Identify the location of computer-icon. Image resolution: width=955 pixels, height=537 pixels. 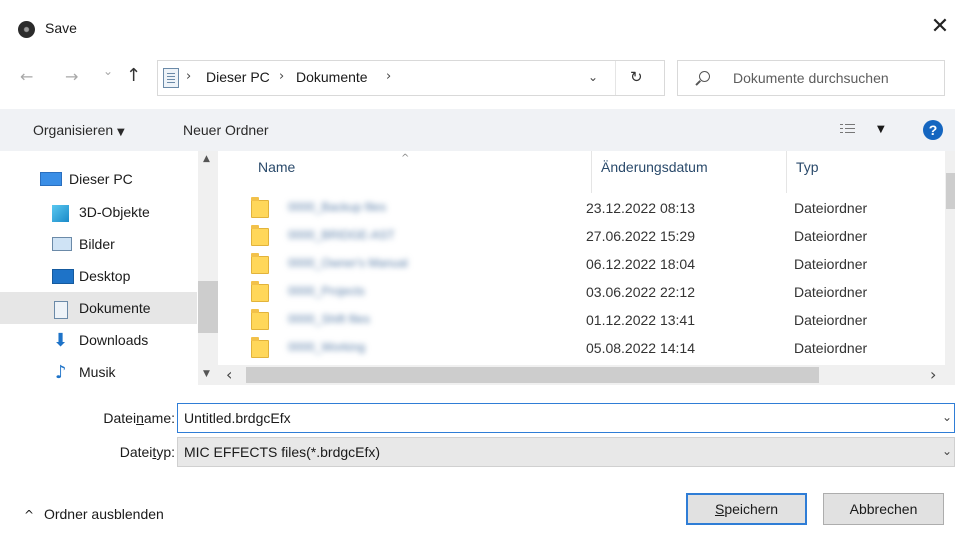
(51, 179).